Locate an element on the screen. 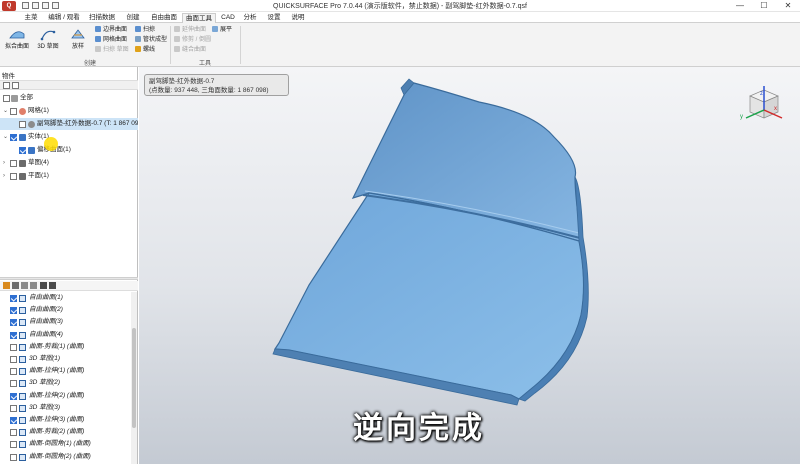 Image resolution: width=800 pixels, height=464 pixels. tab-freeform: 自由曲面 is located at coordinates (164, 18).